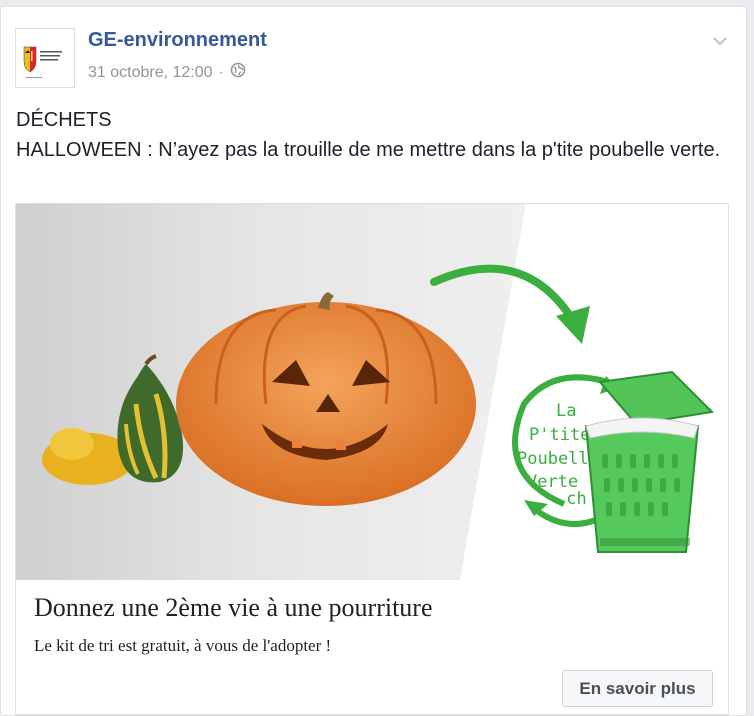  What do you see at coordinates (177, 40) in the screenshot?
I see `page-name-link: GE-environnement` at bounding box center [177, 40].